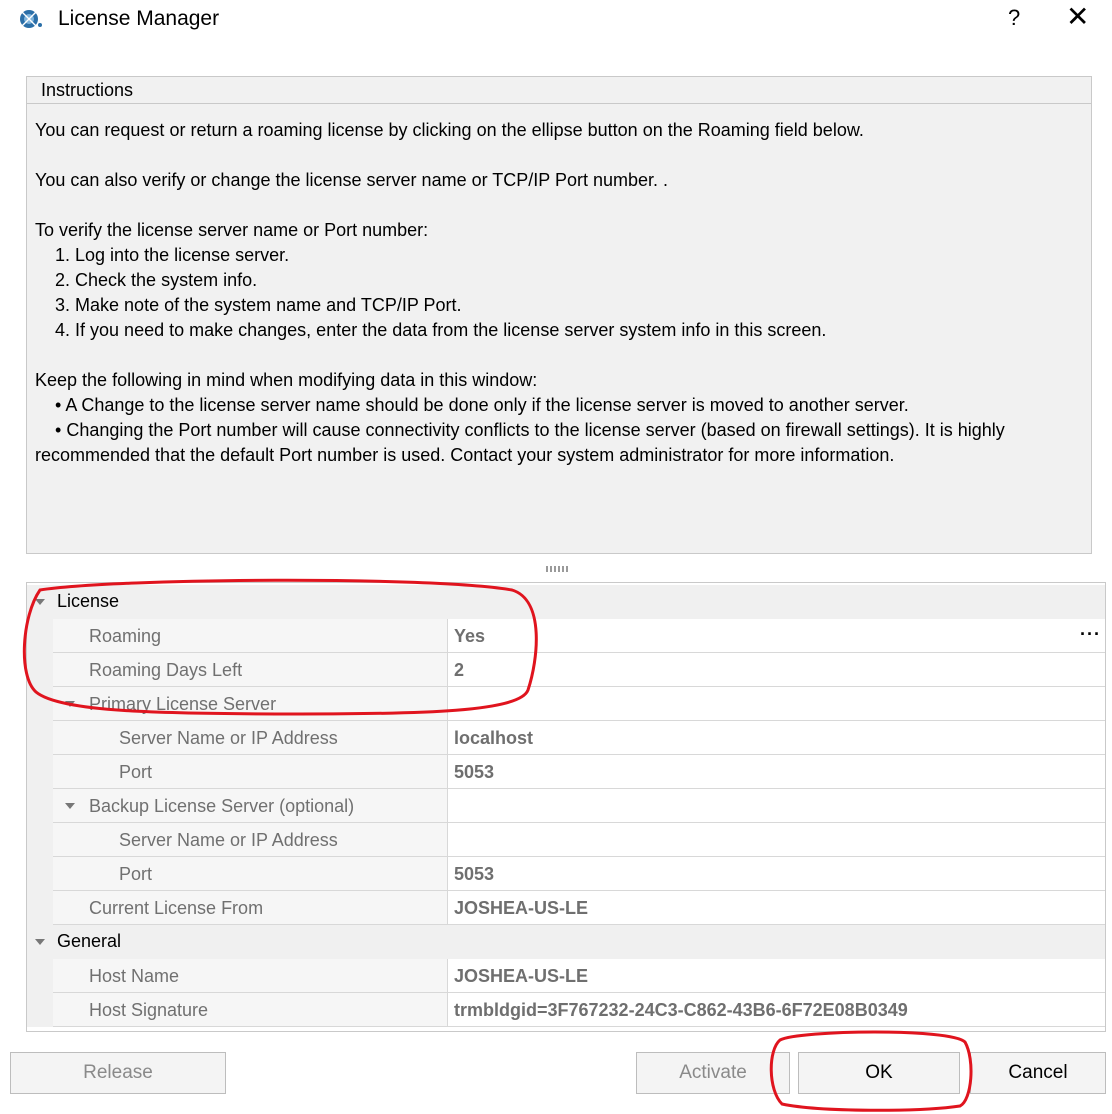 This screenshot has height=1114, width=1112. I want to click on splitter-grip, so click(557, 569).